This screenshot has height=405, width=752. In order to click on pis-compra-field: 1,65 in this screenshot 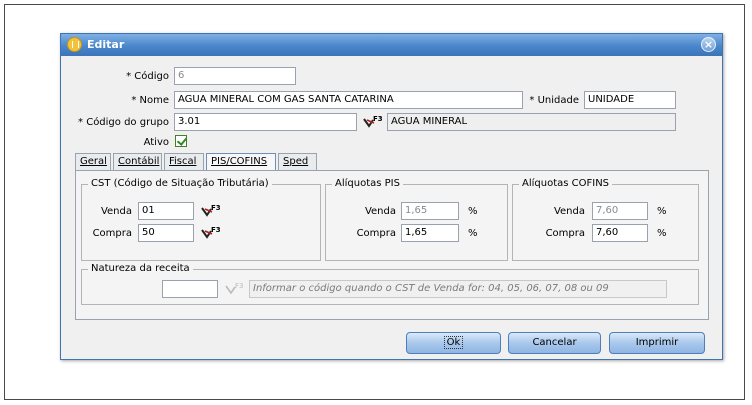, I will do `click(430, 233)`.